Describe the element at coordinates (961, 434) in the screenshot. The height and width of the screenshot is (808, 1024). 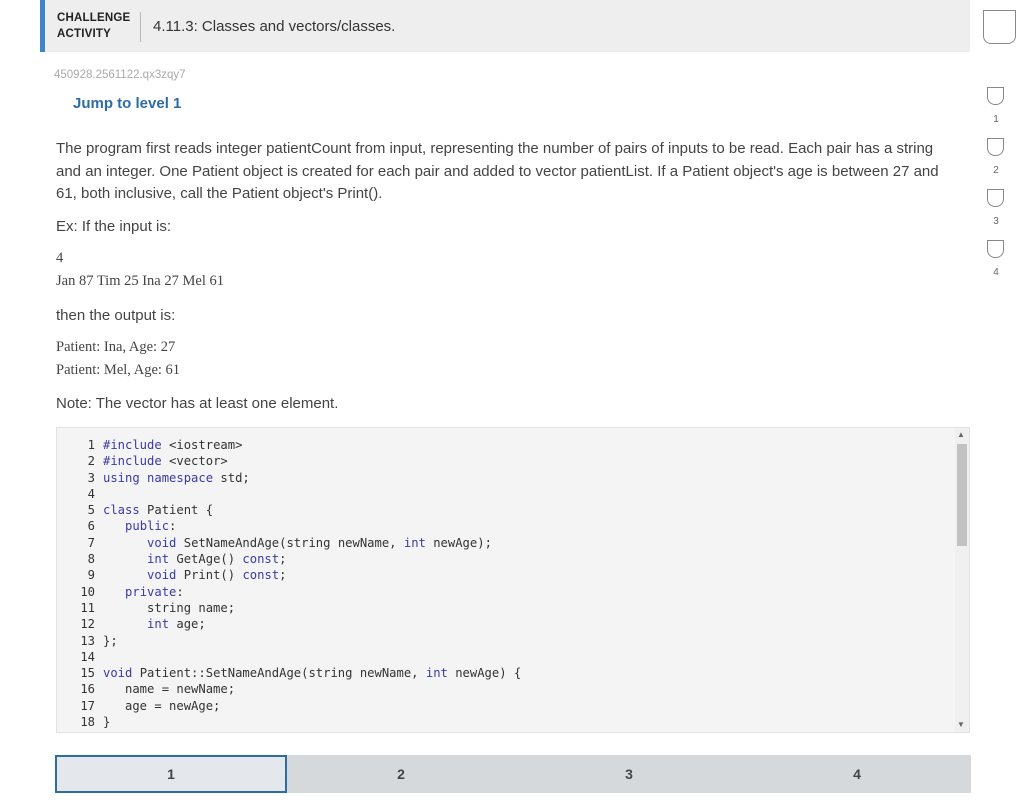
I see `scroll-up-arrow-icon: ▲` at that location.